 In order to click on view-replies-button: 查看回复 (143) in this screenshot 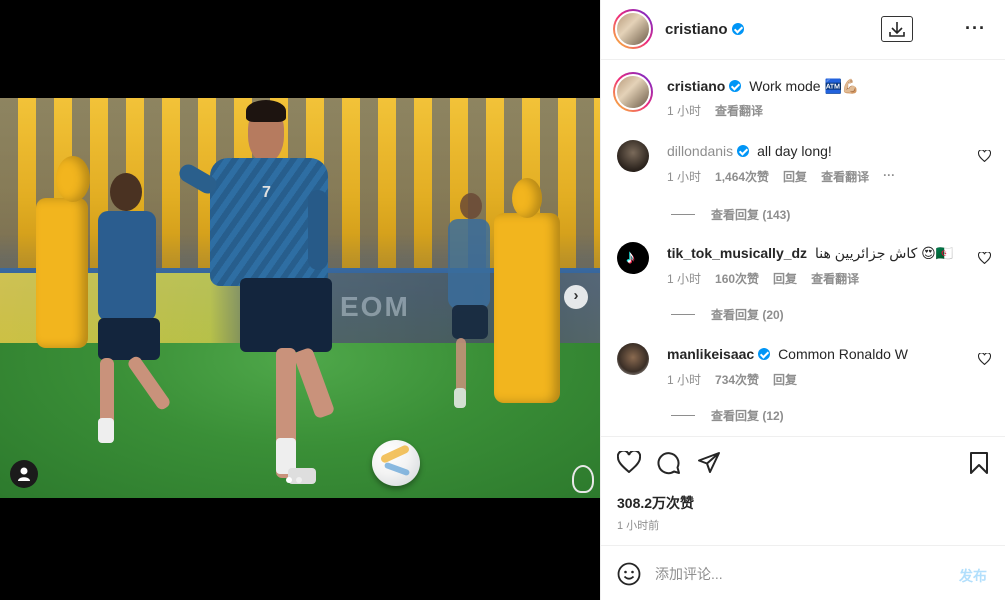, I will do `click(730, 214)`.